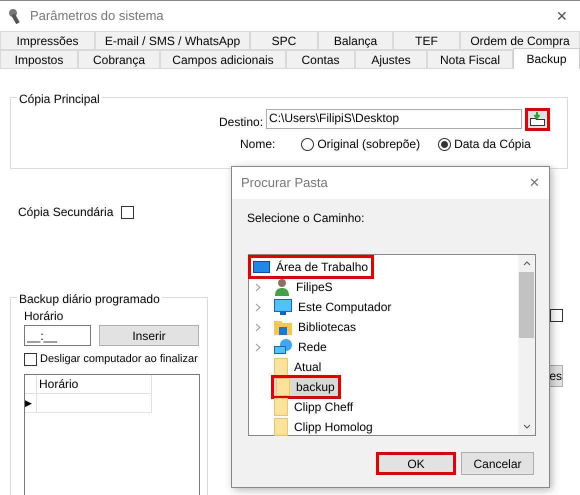  Describe the element at coordinates (320, 59) in the screenshot. I see `tab: Contas` at that location.